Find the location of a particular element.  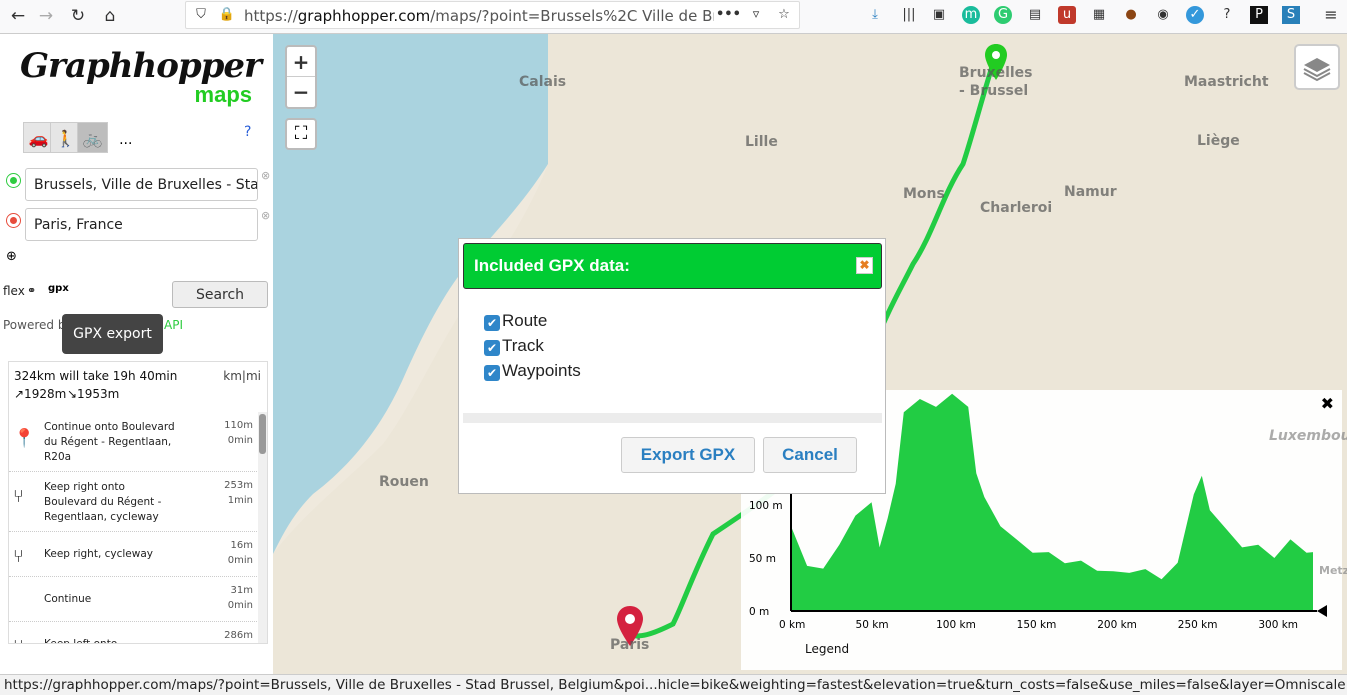

y-tick-label: 0 m is located at coordinates (759, 612).